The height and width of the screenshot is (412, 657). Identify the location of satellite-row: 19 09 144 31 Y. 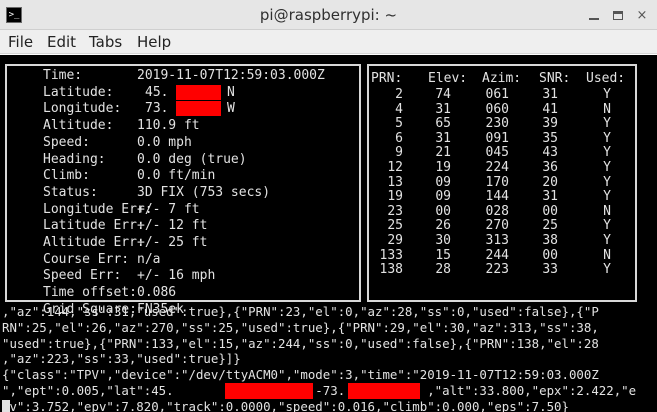
(502, 197).